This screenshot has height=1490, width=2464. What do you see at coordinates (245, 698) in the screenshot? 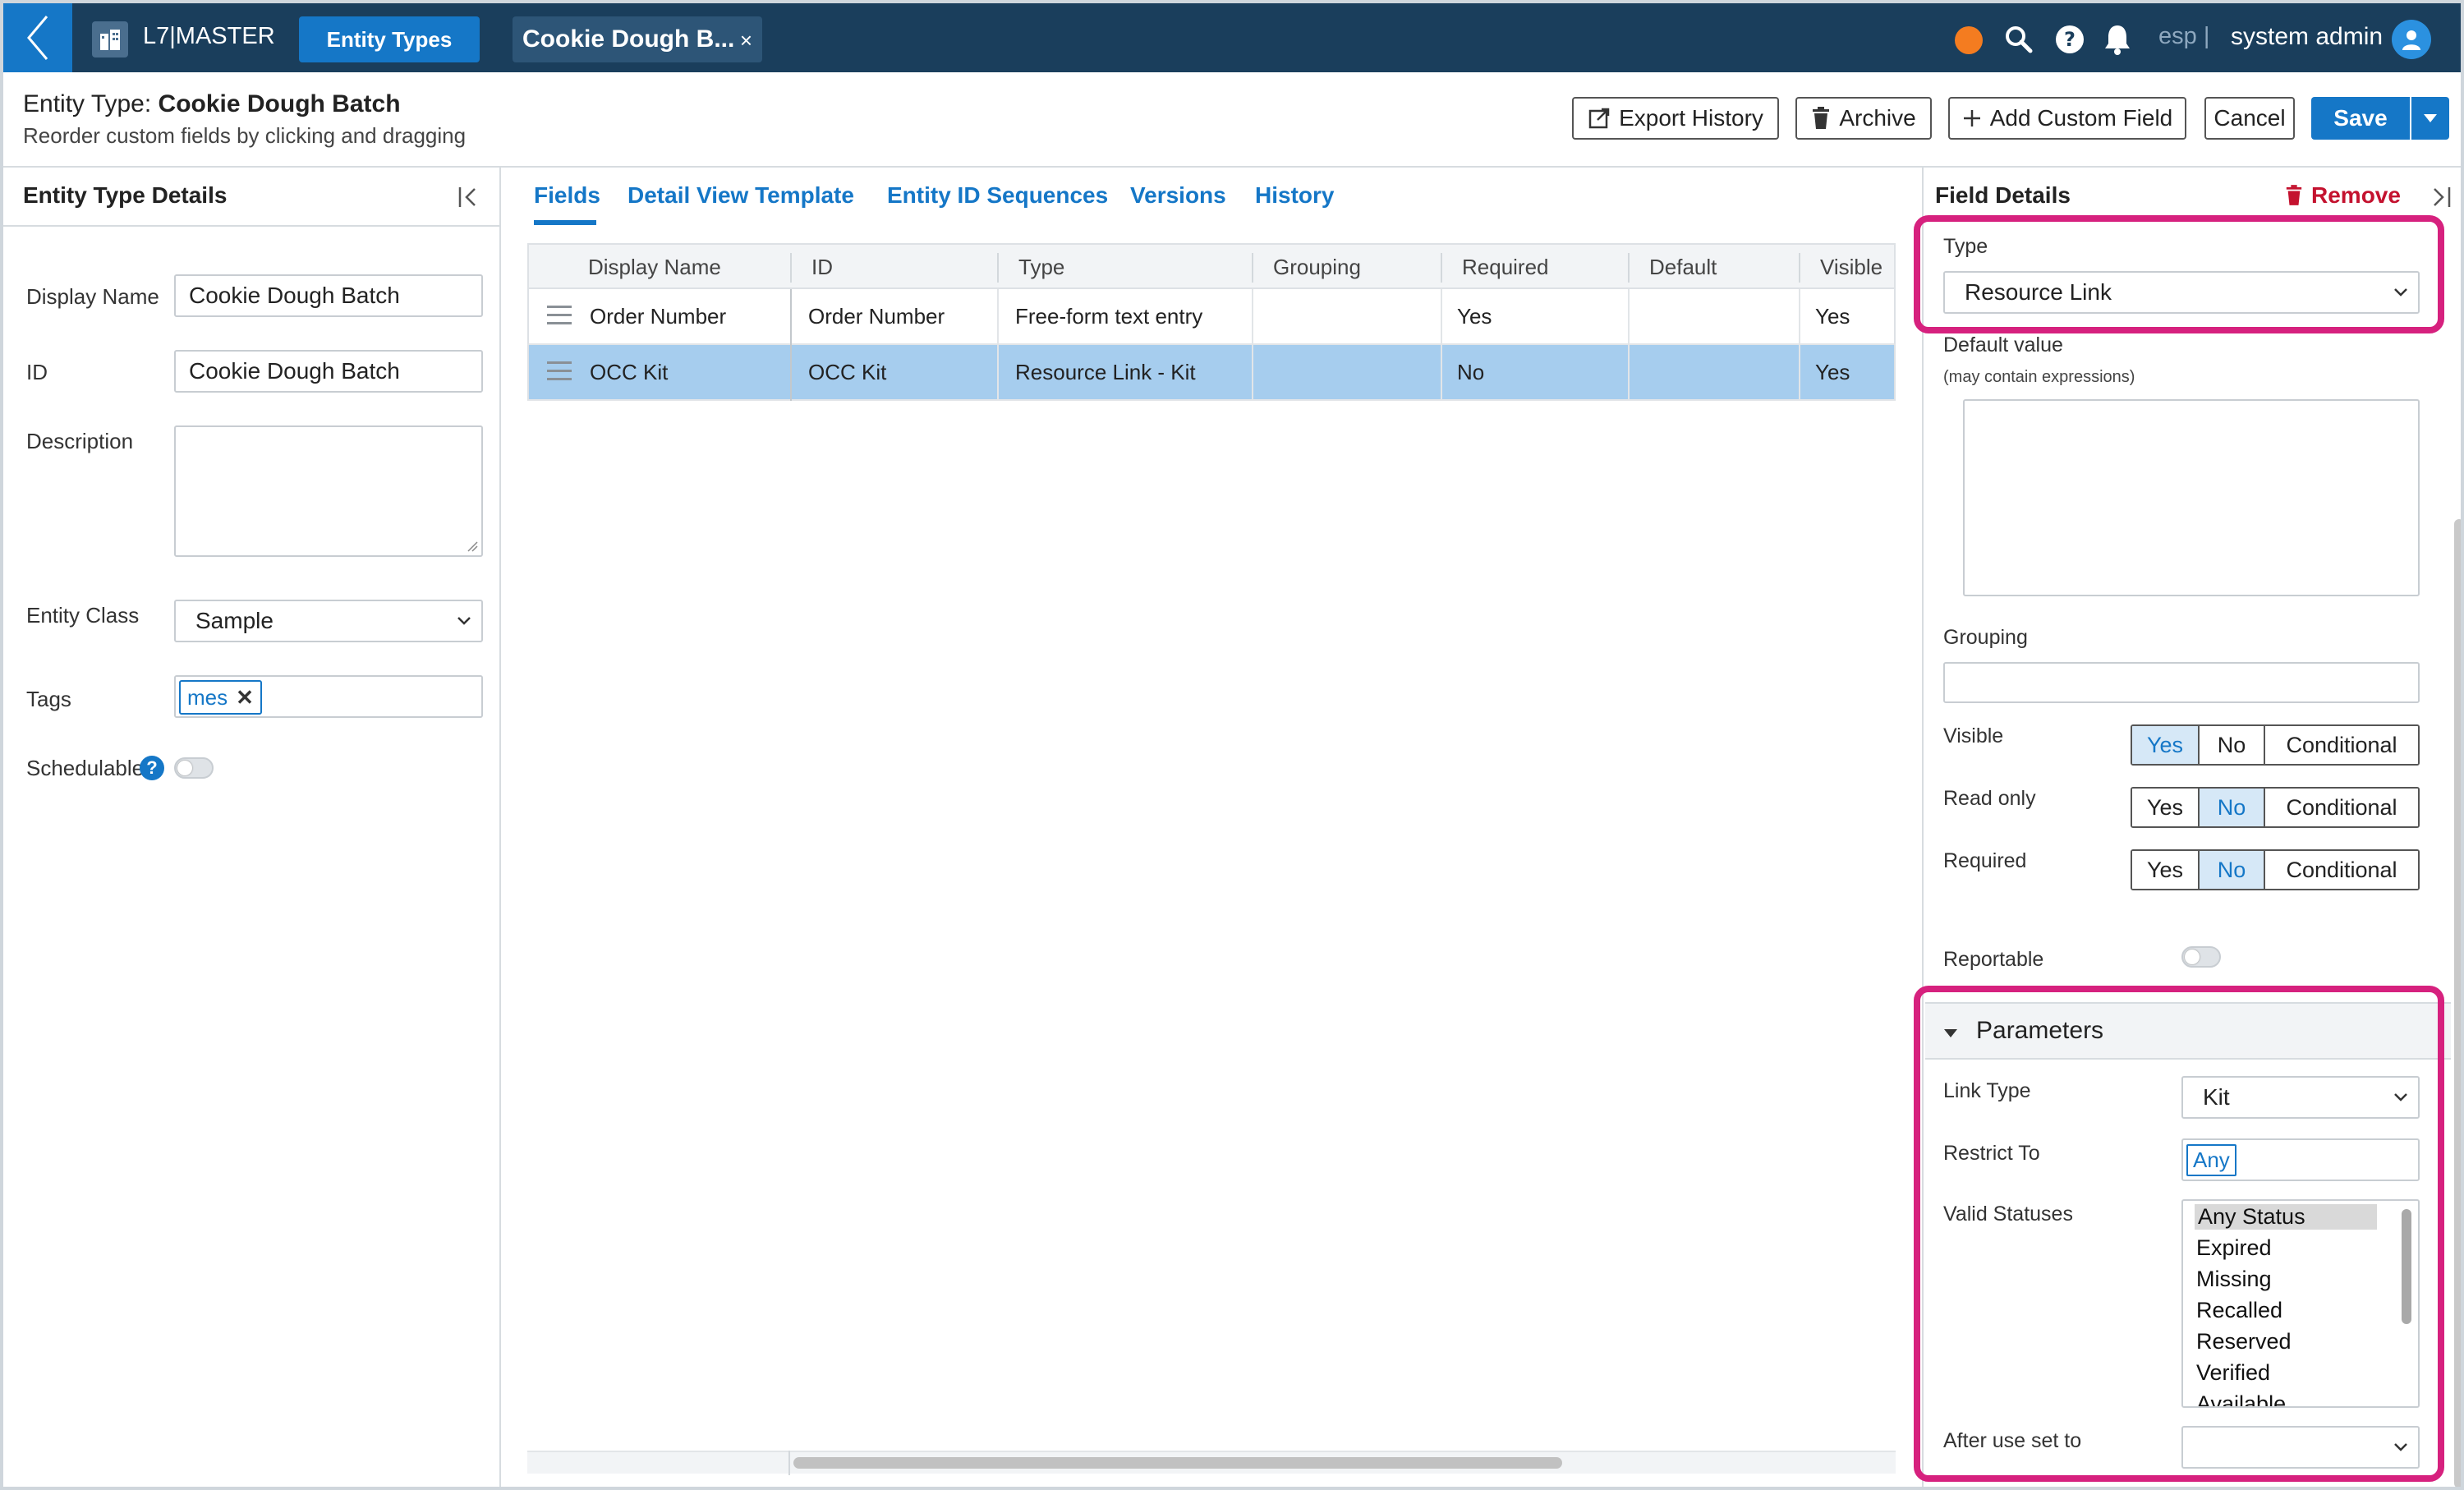
I see `tag-remove-icon: ✕` at bounding box center [245, 698].